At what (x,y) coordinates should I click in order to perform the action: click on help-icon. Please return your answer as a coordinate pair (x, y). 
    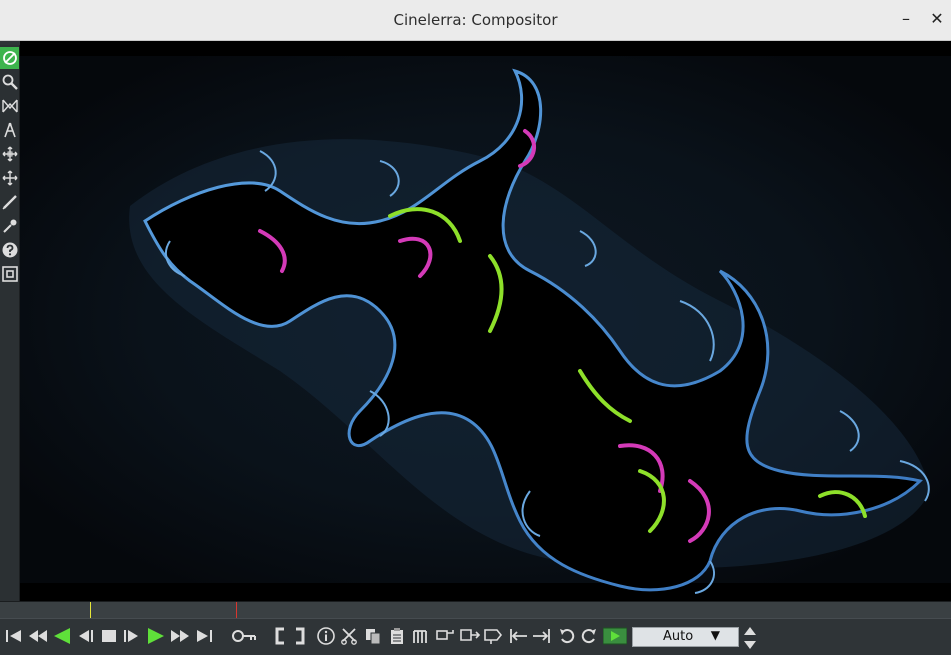
    Looking at the image, I should click on (9, 250).